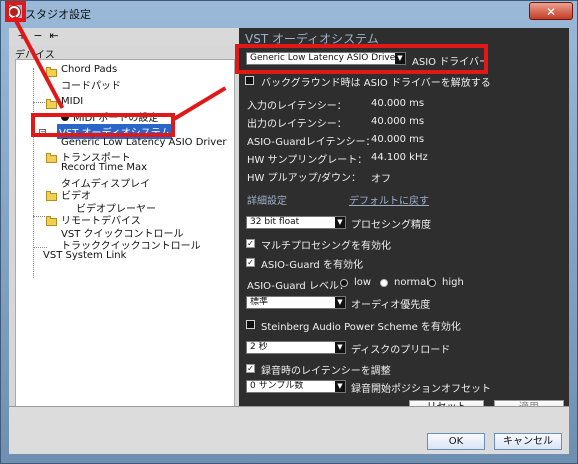 The height and width of the screenshot is (464, 578). What do you see at coordinates (103, 125) in the screenshot?
I see `annotation-vst-box` at bounding box center [103, 125].